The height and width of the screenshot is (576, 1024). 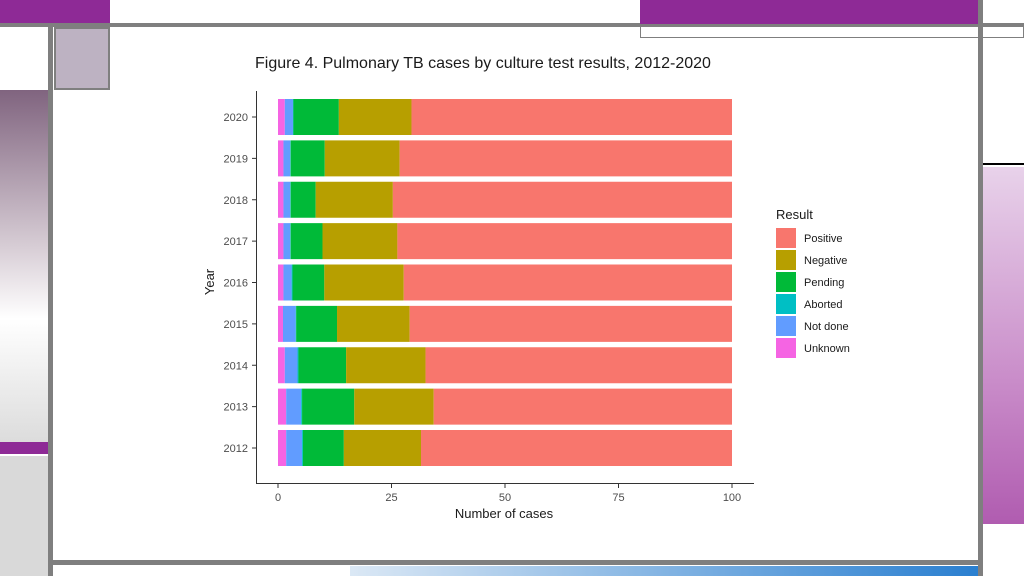 What do you see at coordinates (298, 365) in the screenshot?
I see `bar-2014-aborted` at bounding box center [298, 365].